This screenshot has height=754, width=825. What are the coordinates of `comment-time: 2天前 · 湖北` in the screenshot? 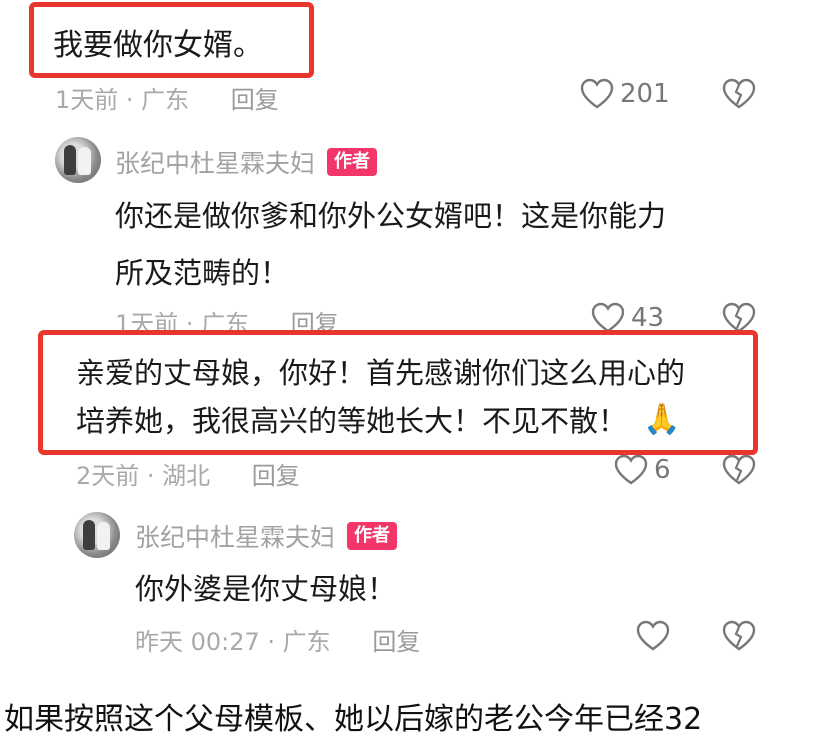 It's located at (143, 476).